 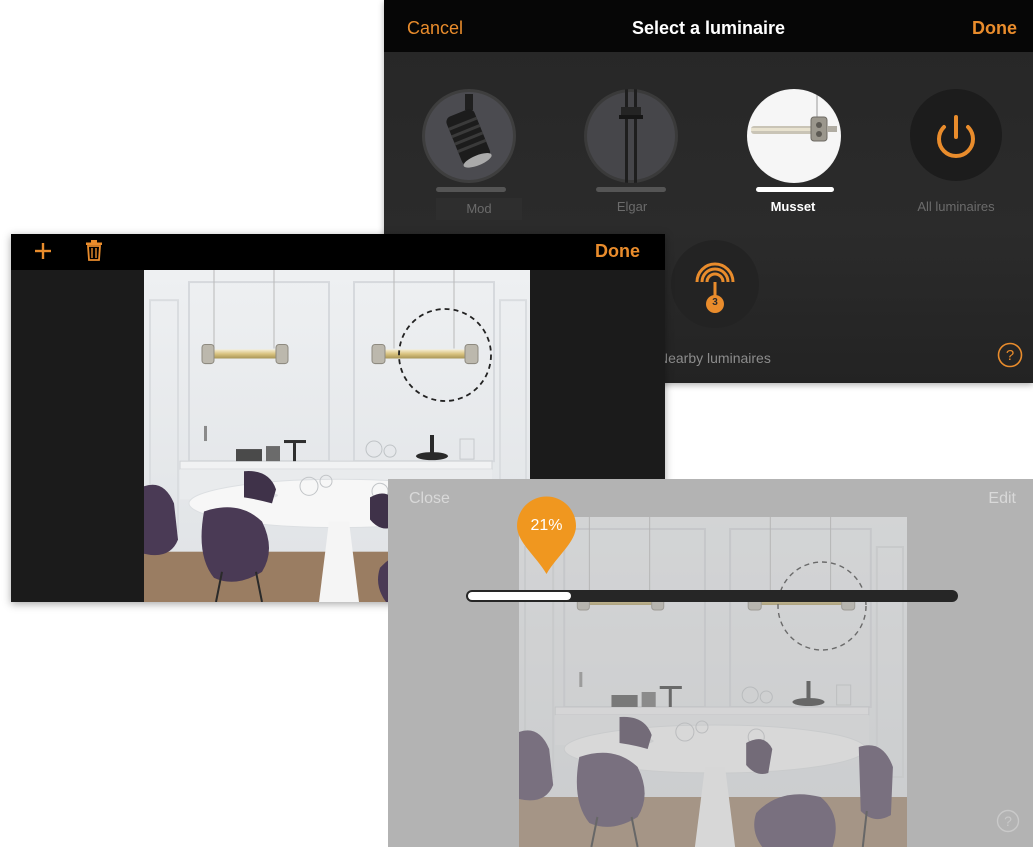 What do you see at coordinates (546, 525) in the screenshot?
I see `brightness-level-label: 21%` at bounding box center [546, 525].